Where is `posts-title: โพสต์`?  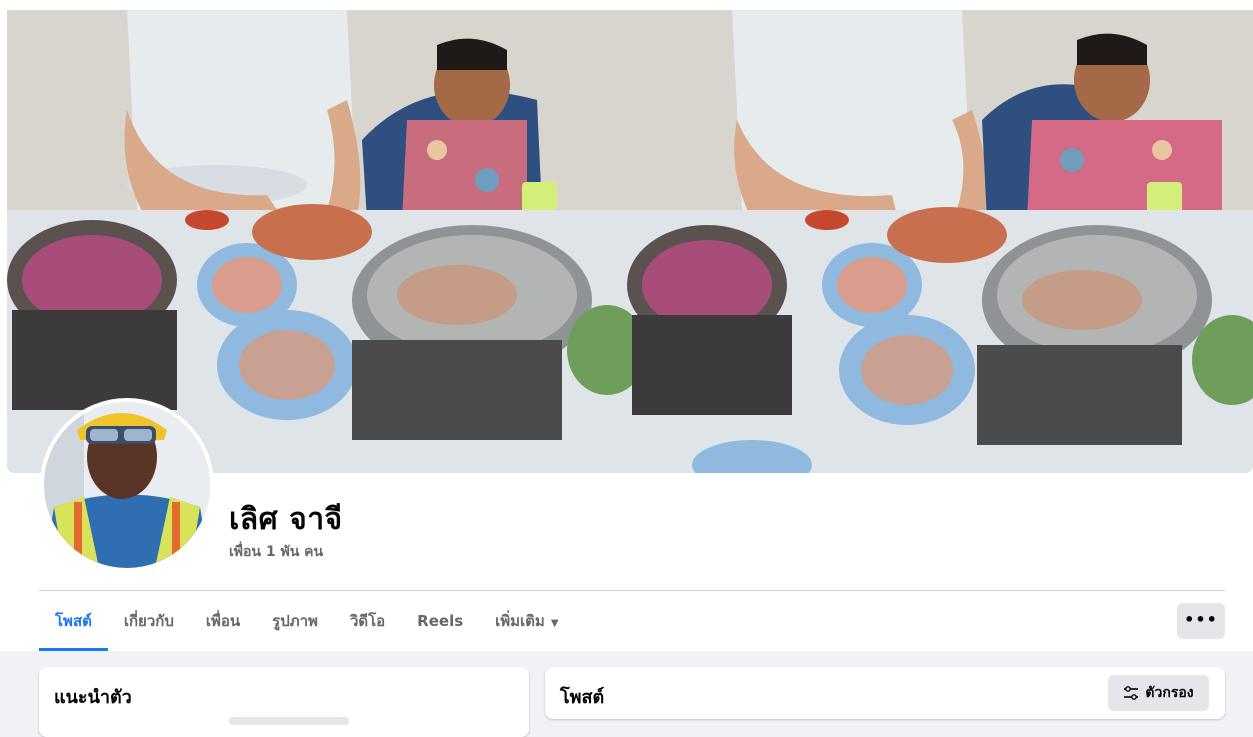
posts-title: โพสต์ is located at coordinates (582, 697).